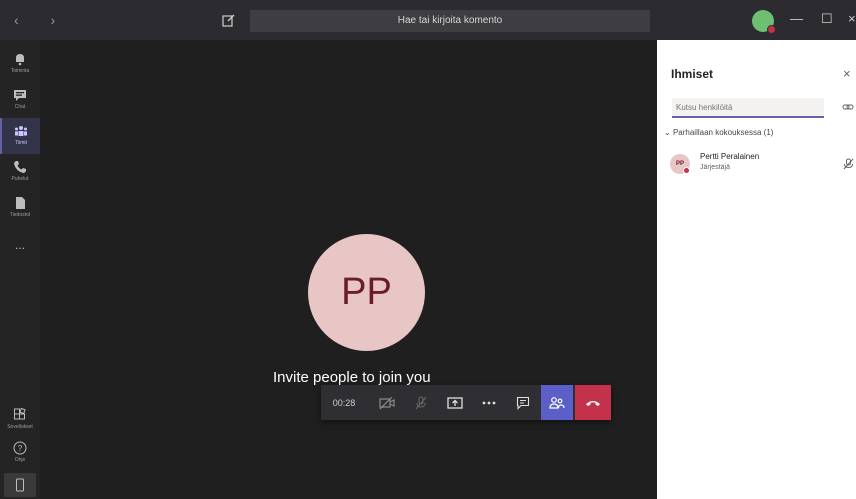 This screenshot has width=856, height=499. I want to click on share-screen-icon, so click(455, 402).